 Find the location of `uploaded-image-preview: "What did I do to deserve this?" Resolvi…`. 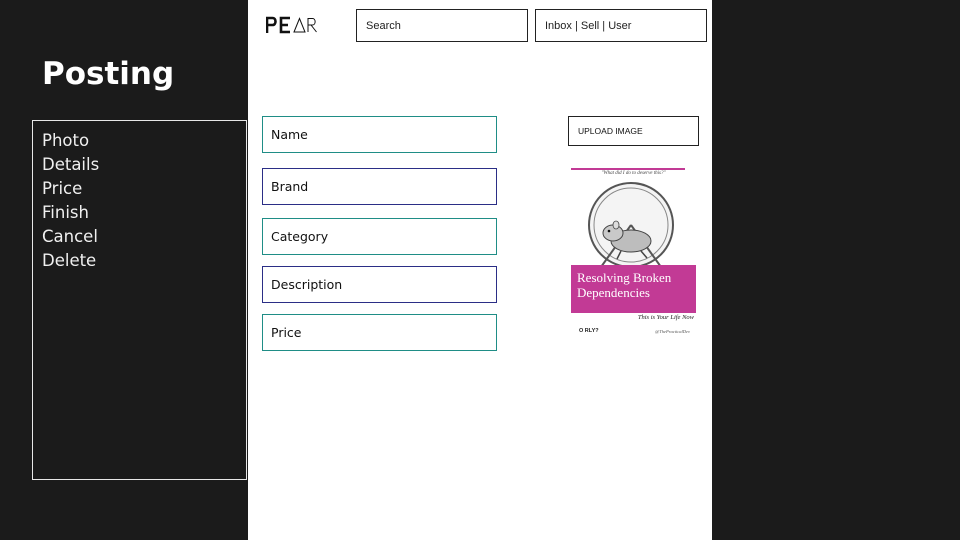

uploaded-image-preview: "What did I do to deserve this?" Resolvi… is located at coordinates (633, 251).